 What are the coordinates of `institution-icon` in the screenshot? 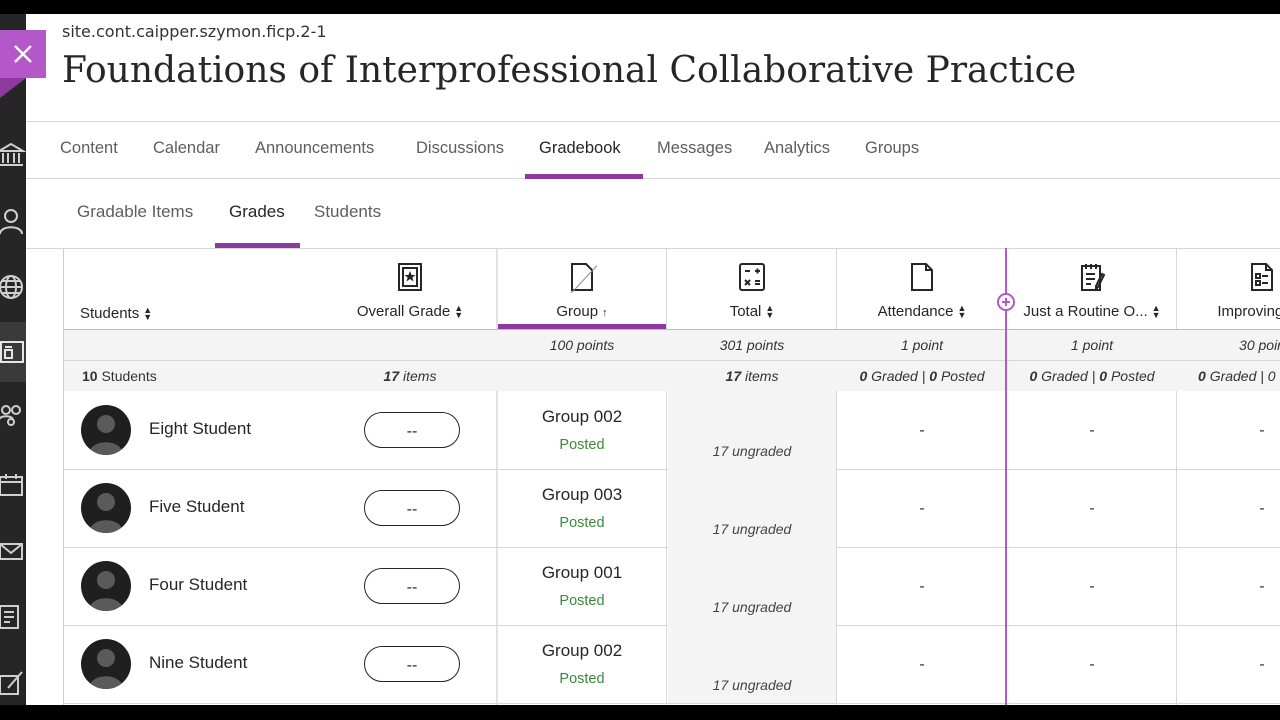 It's located at (13, 155).